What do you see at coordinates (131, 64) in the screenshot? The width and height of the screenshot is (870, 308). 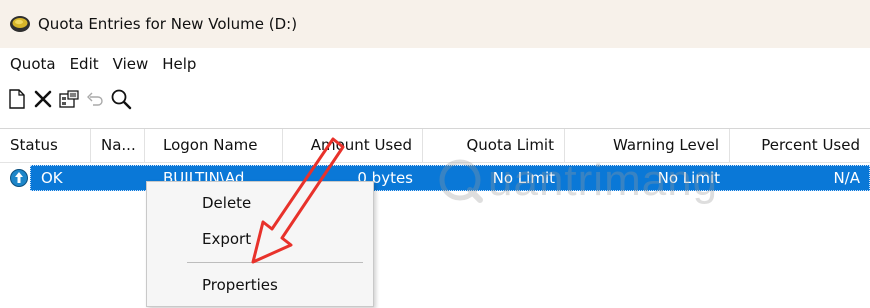 I see `menu-view: View` at bounding box center [131, 64].